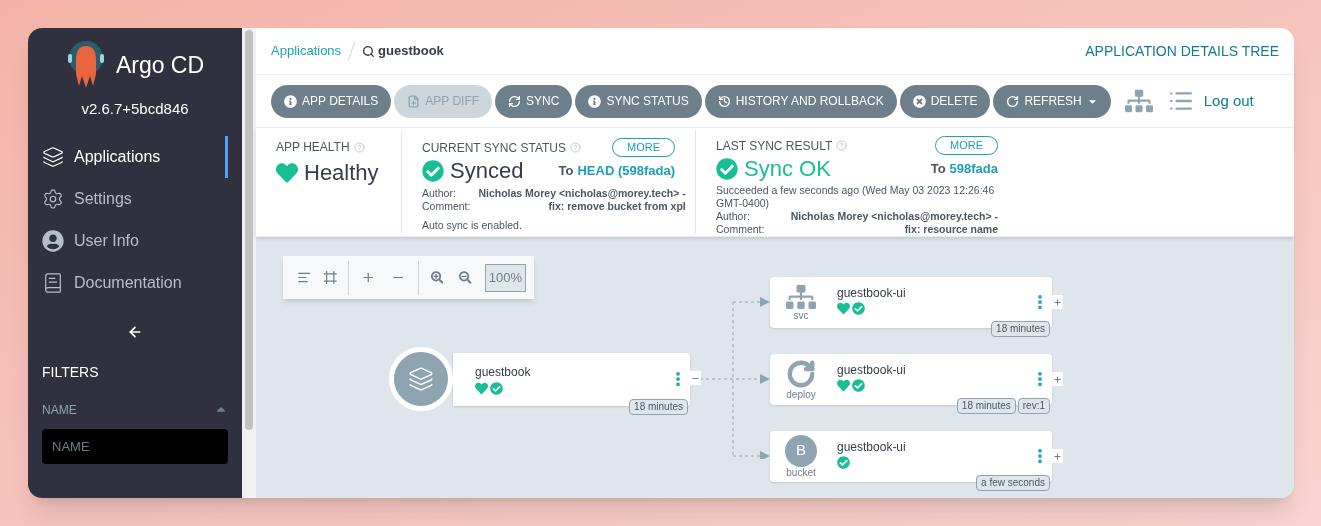 This screenshot has height=526, width=1321. Describe the element at coordinates (135, 109) in the screenshot. I see `version-label: v2.6.7+5bcd846` at that location.